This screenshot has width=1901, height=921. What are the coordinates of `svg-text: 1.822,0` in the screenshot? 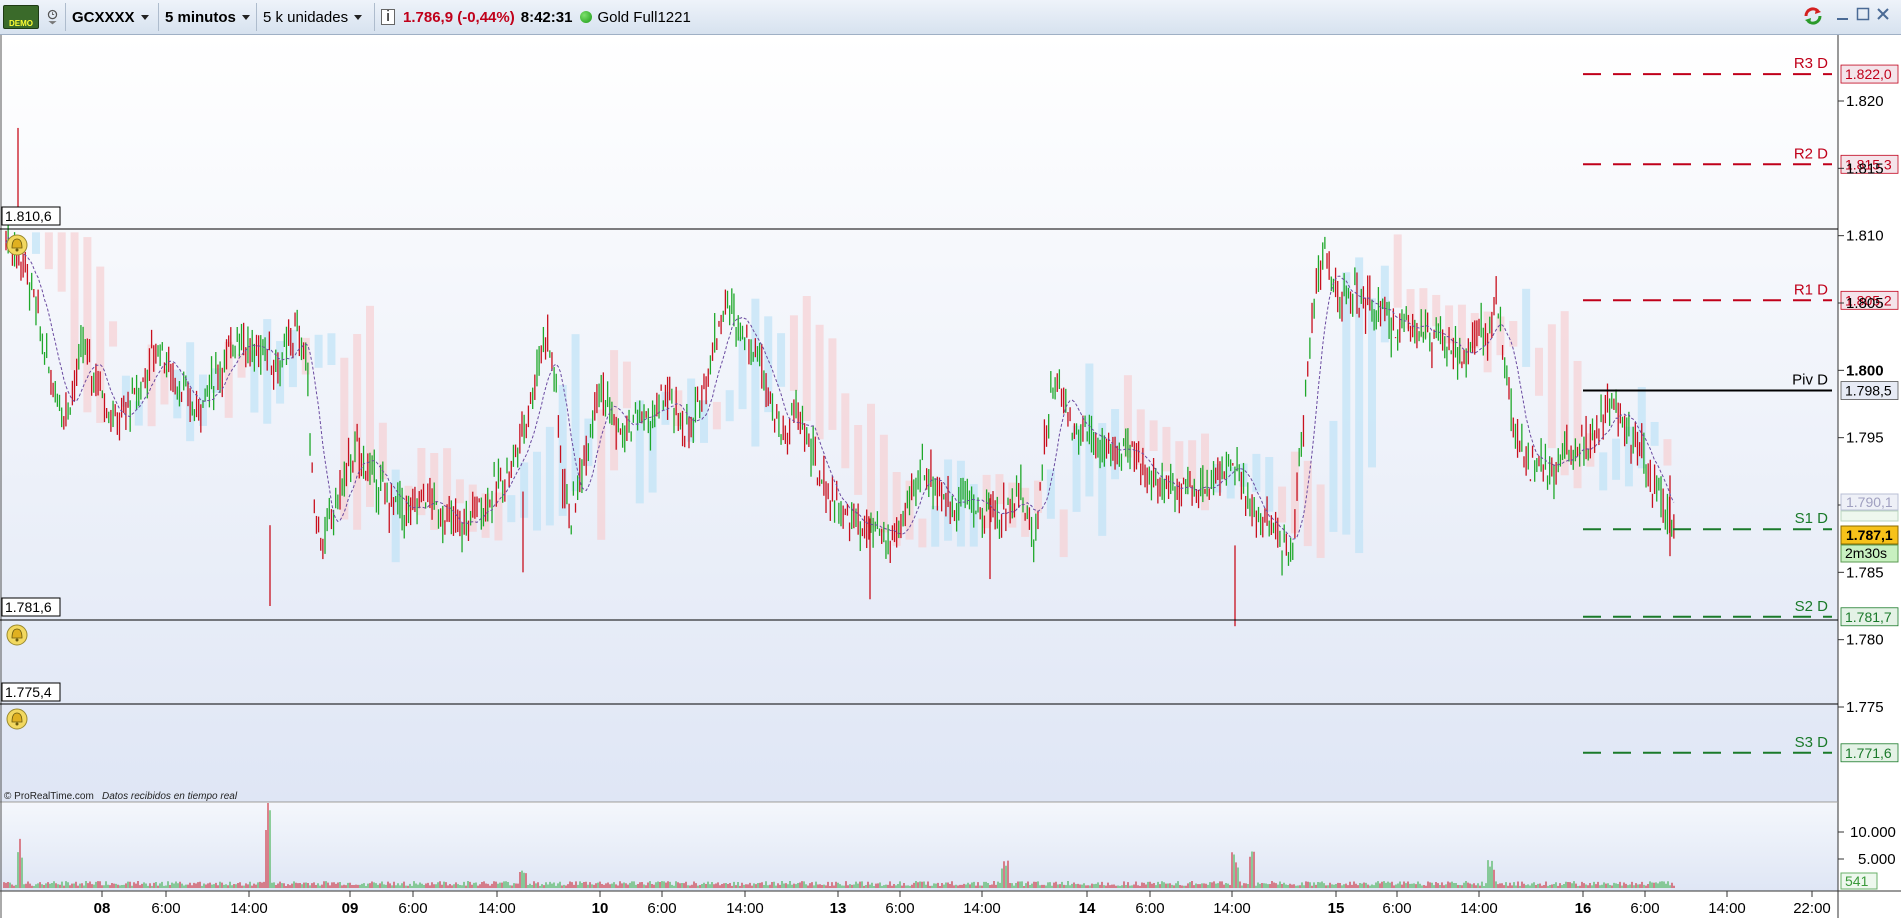 It's located at (1868, 74).